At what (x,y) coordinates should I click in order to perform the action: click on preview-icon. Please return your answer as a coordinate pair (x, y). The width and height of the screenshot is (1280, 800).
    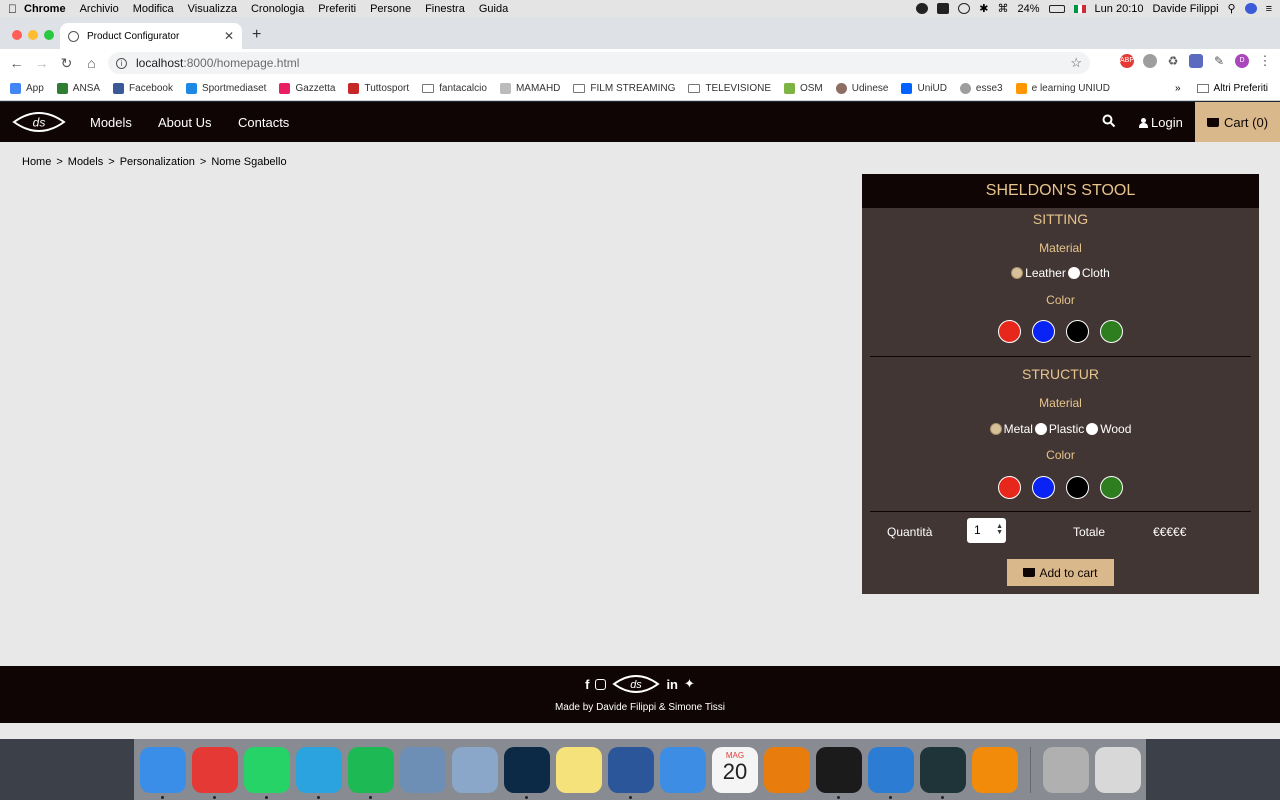
    Looking at the image, I should click on (475, 769).